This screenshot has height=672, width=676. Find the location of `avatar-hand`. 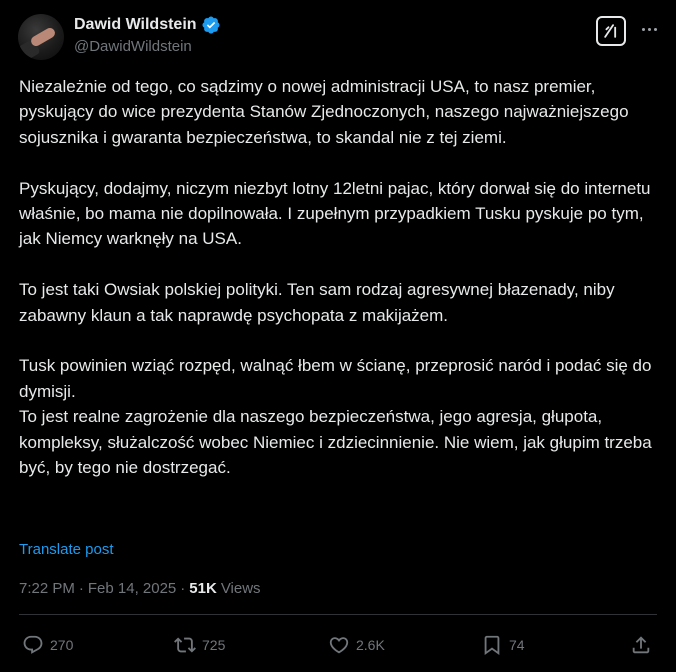

avatar-hand is located at coordinates (43, 37).